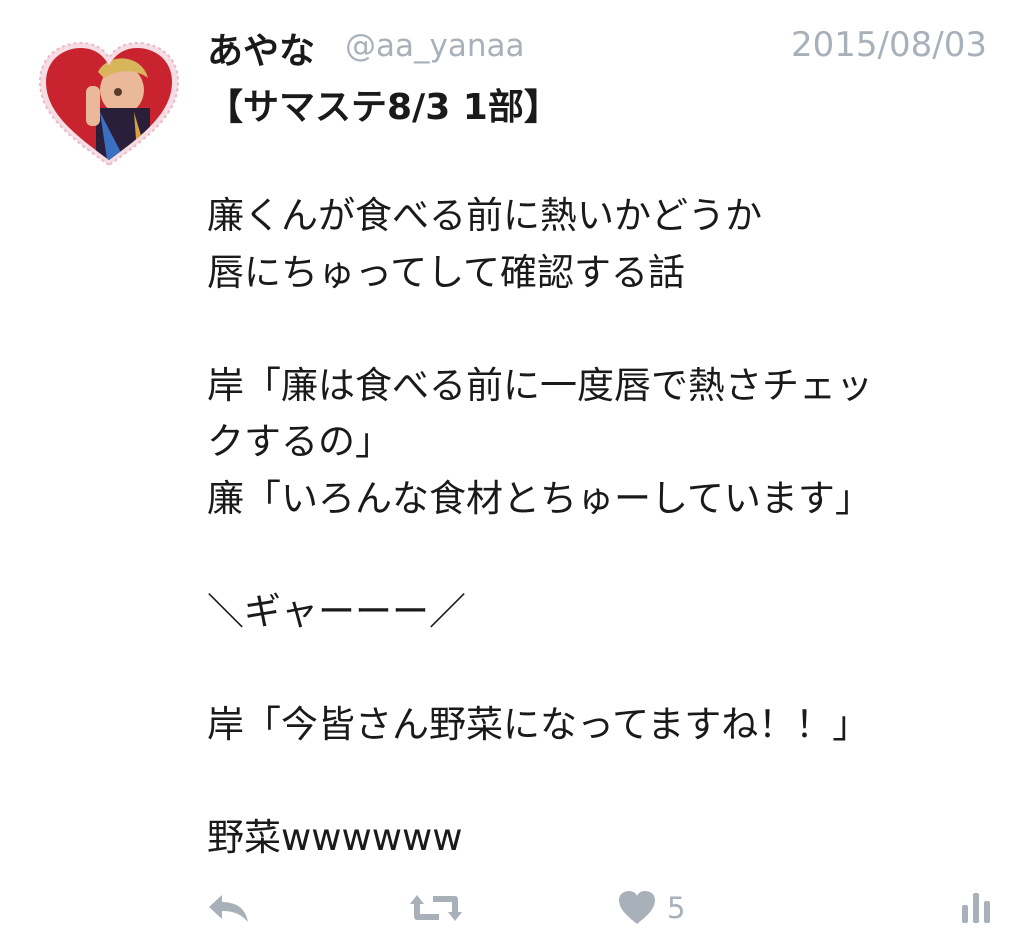  What do you see at coordinates (434, 46) in the screenshot?
I see `username-handle: @aa_yanaa` at bounding box center [434, 46].